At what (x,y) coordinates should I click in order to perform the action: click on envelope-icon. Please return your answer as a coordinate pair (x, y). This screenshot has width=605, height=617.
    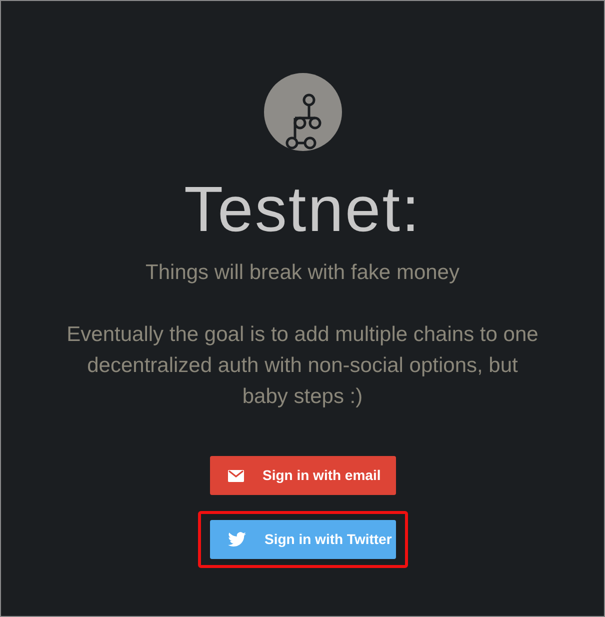
    Looking at the image, I should click on (236, 476).